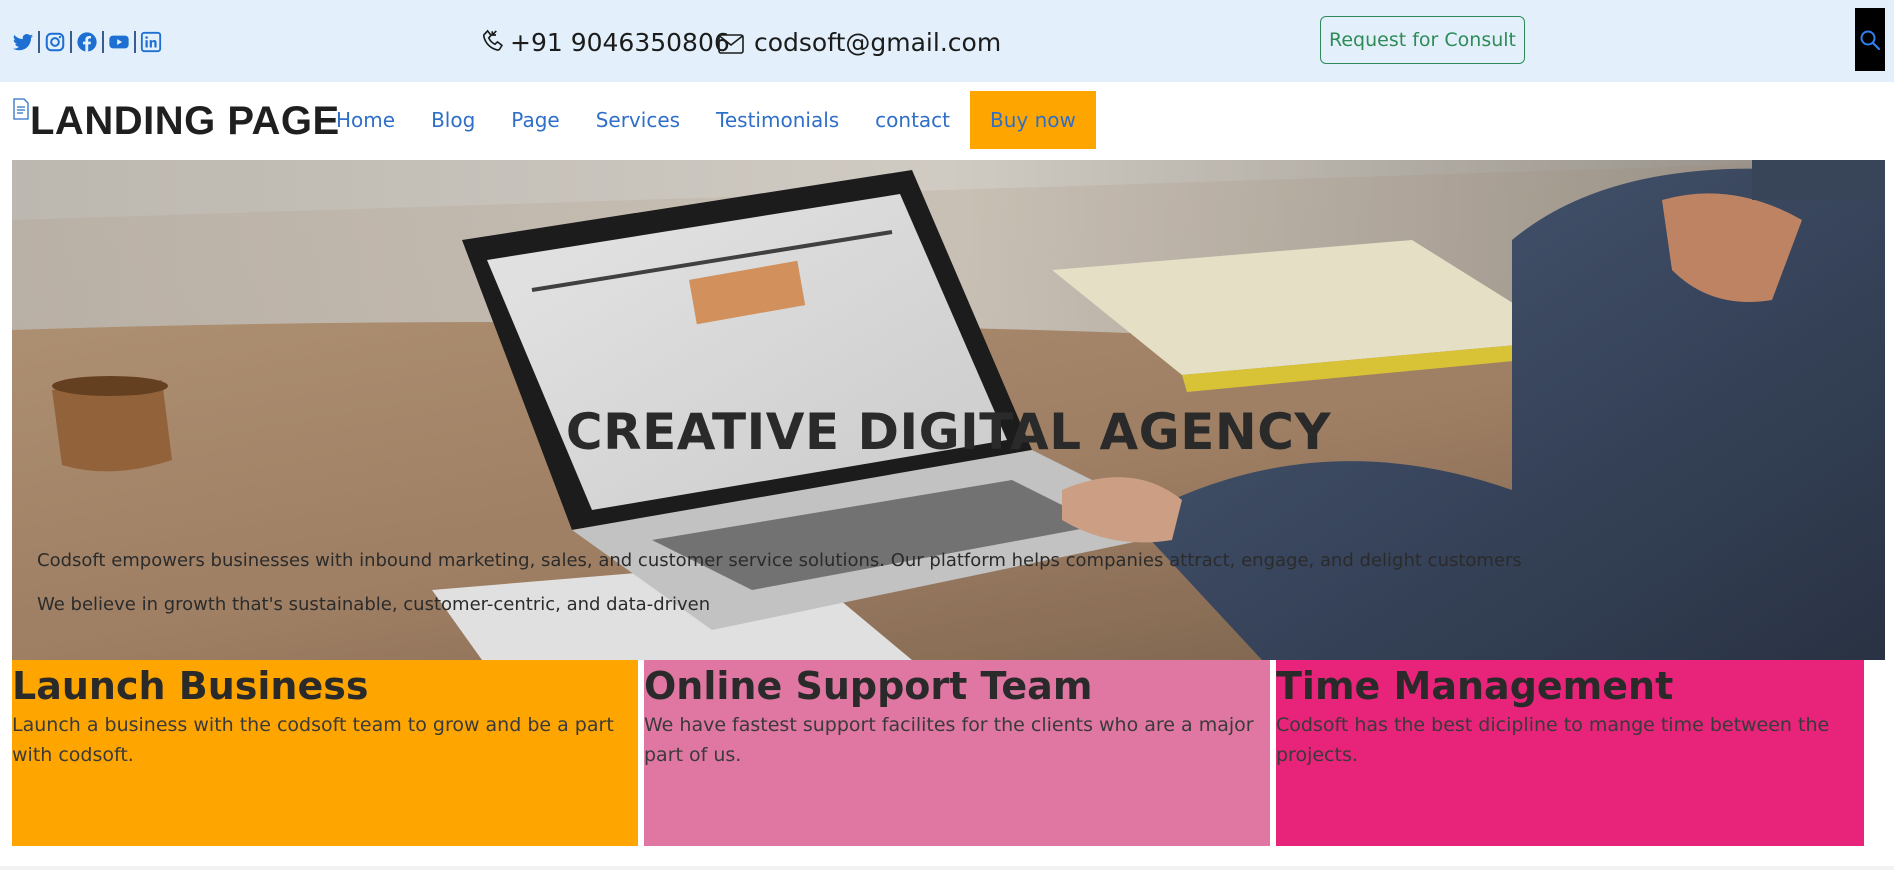  I want to click on twitter-icon, so click(23, 42).